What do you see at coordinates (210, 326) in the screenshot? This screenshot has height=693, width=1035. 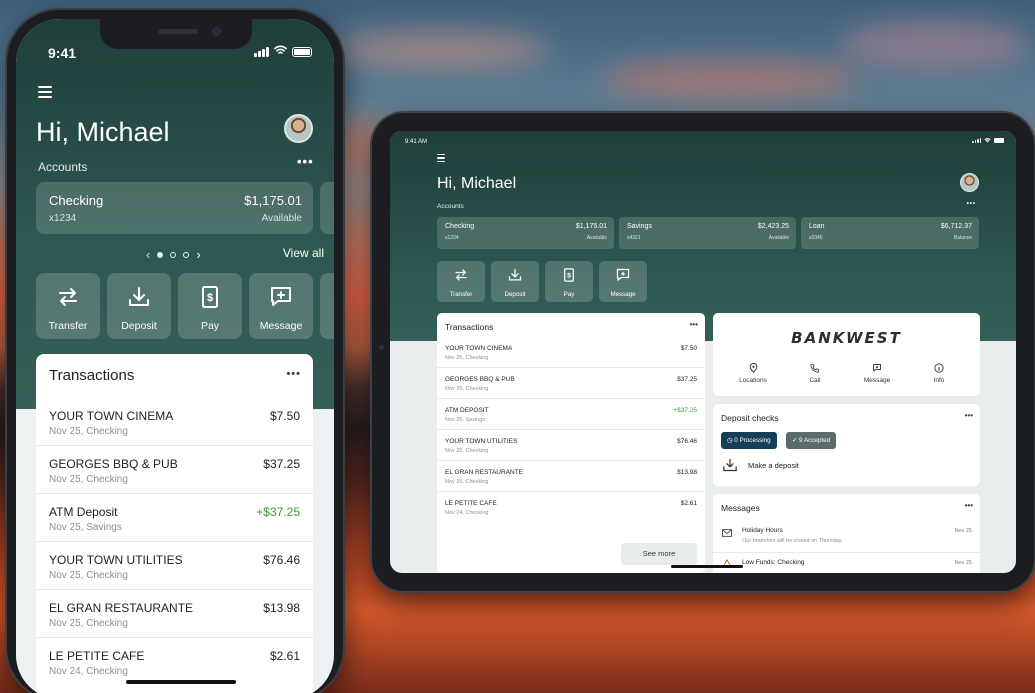 I see `pay-label: Pay` at bounding box center [210, 326].